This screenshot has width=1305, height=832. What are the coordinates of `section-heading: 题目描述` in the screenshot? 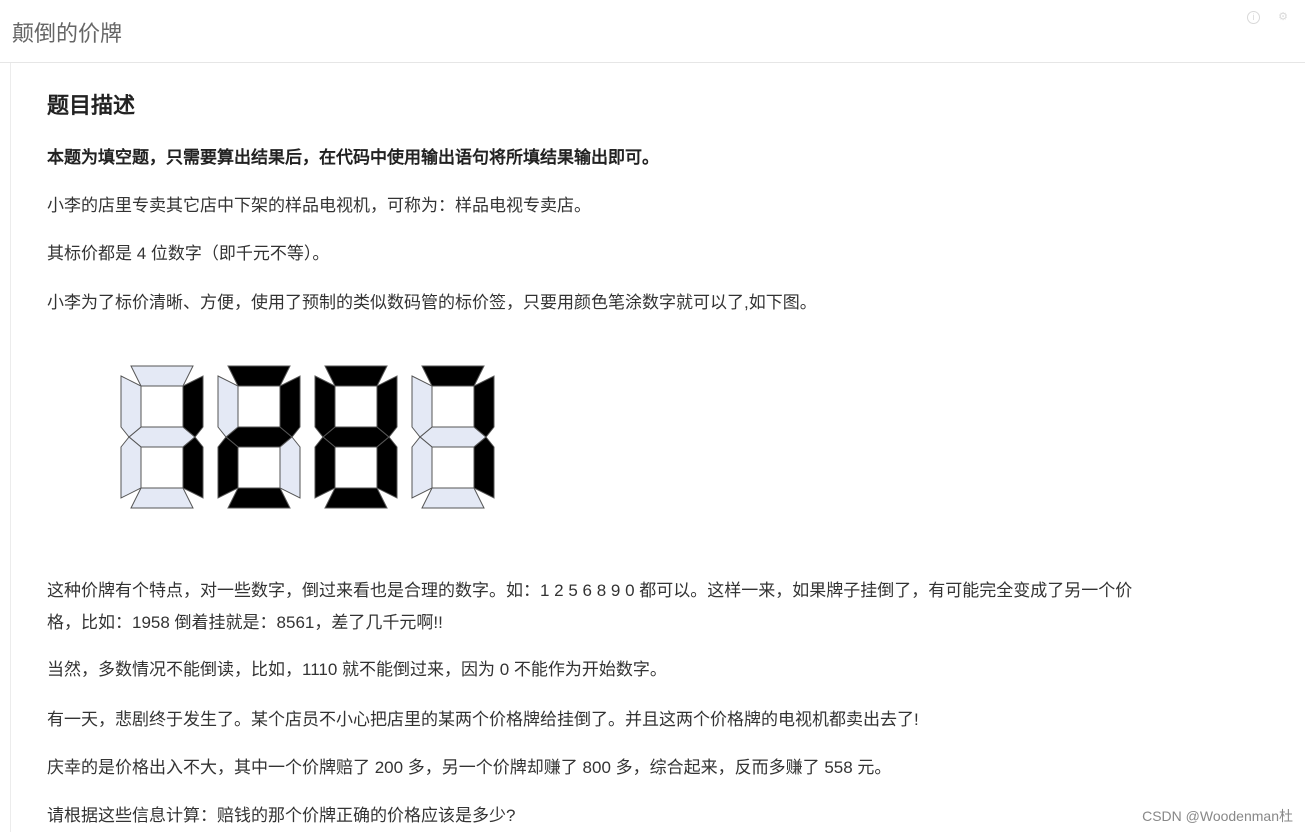 It's located at (91, 105).